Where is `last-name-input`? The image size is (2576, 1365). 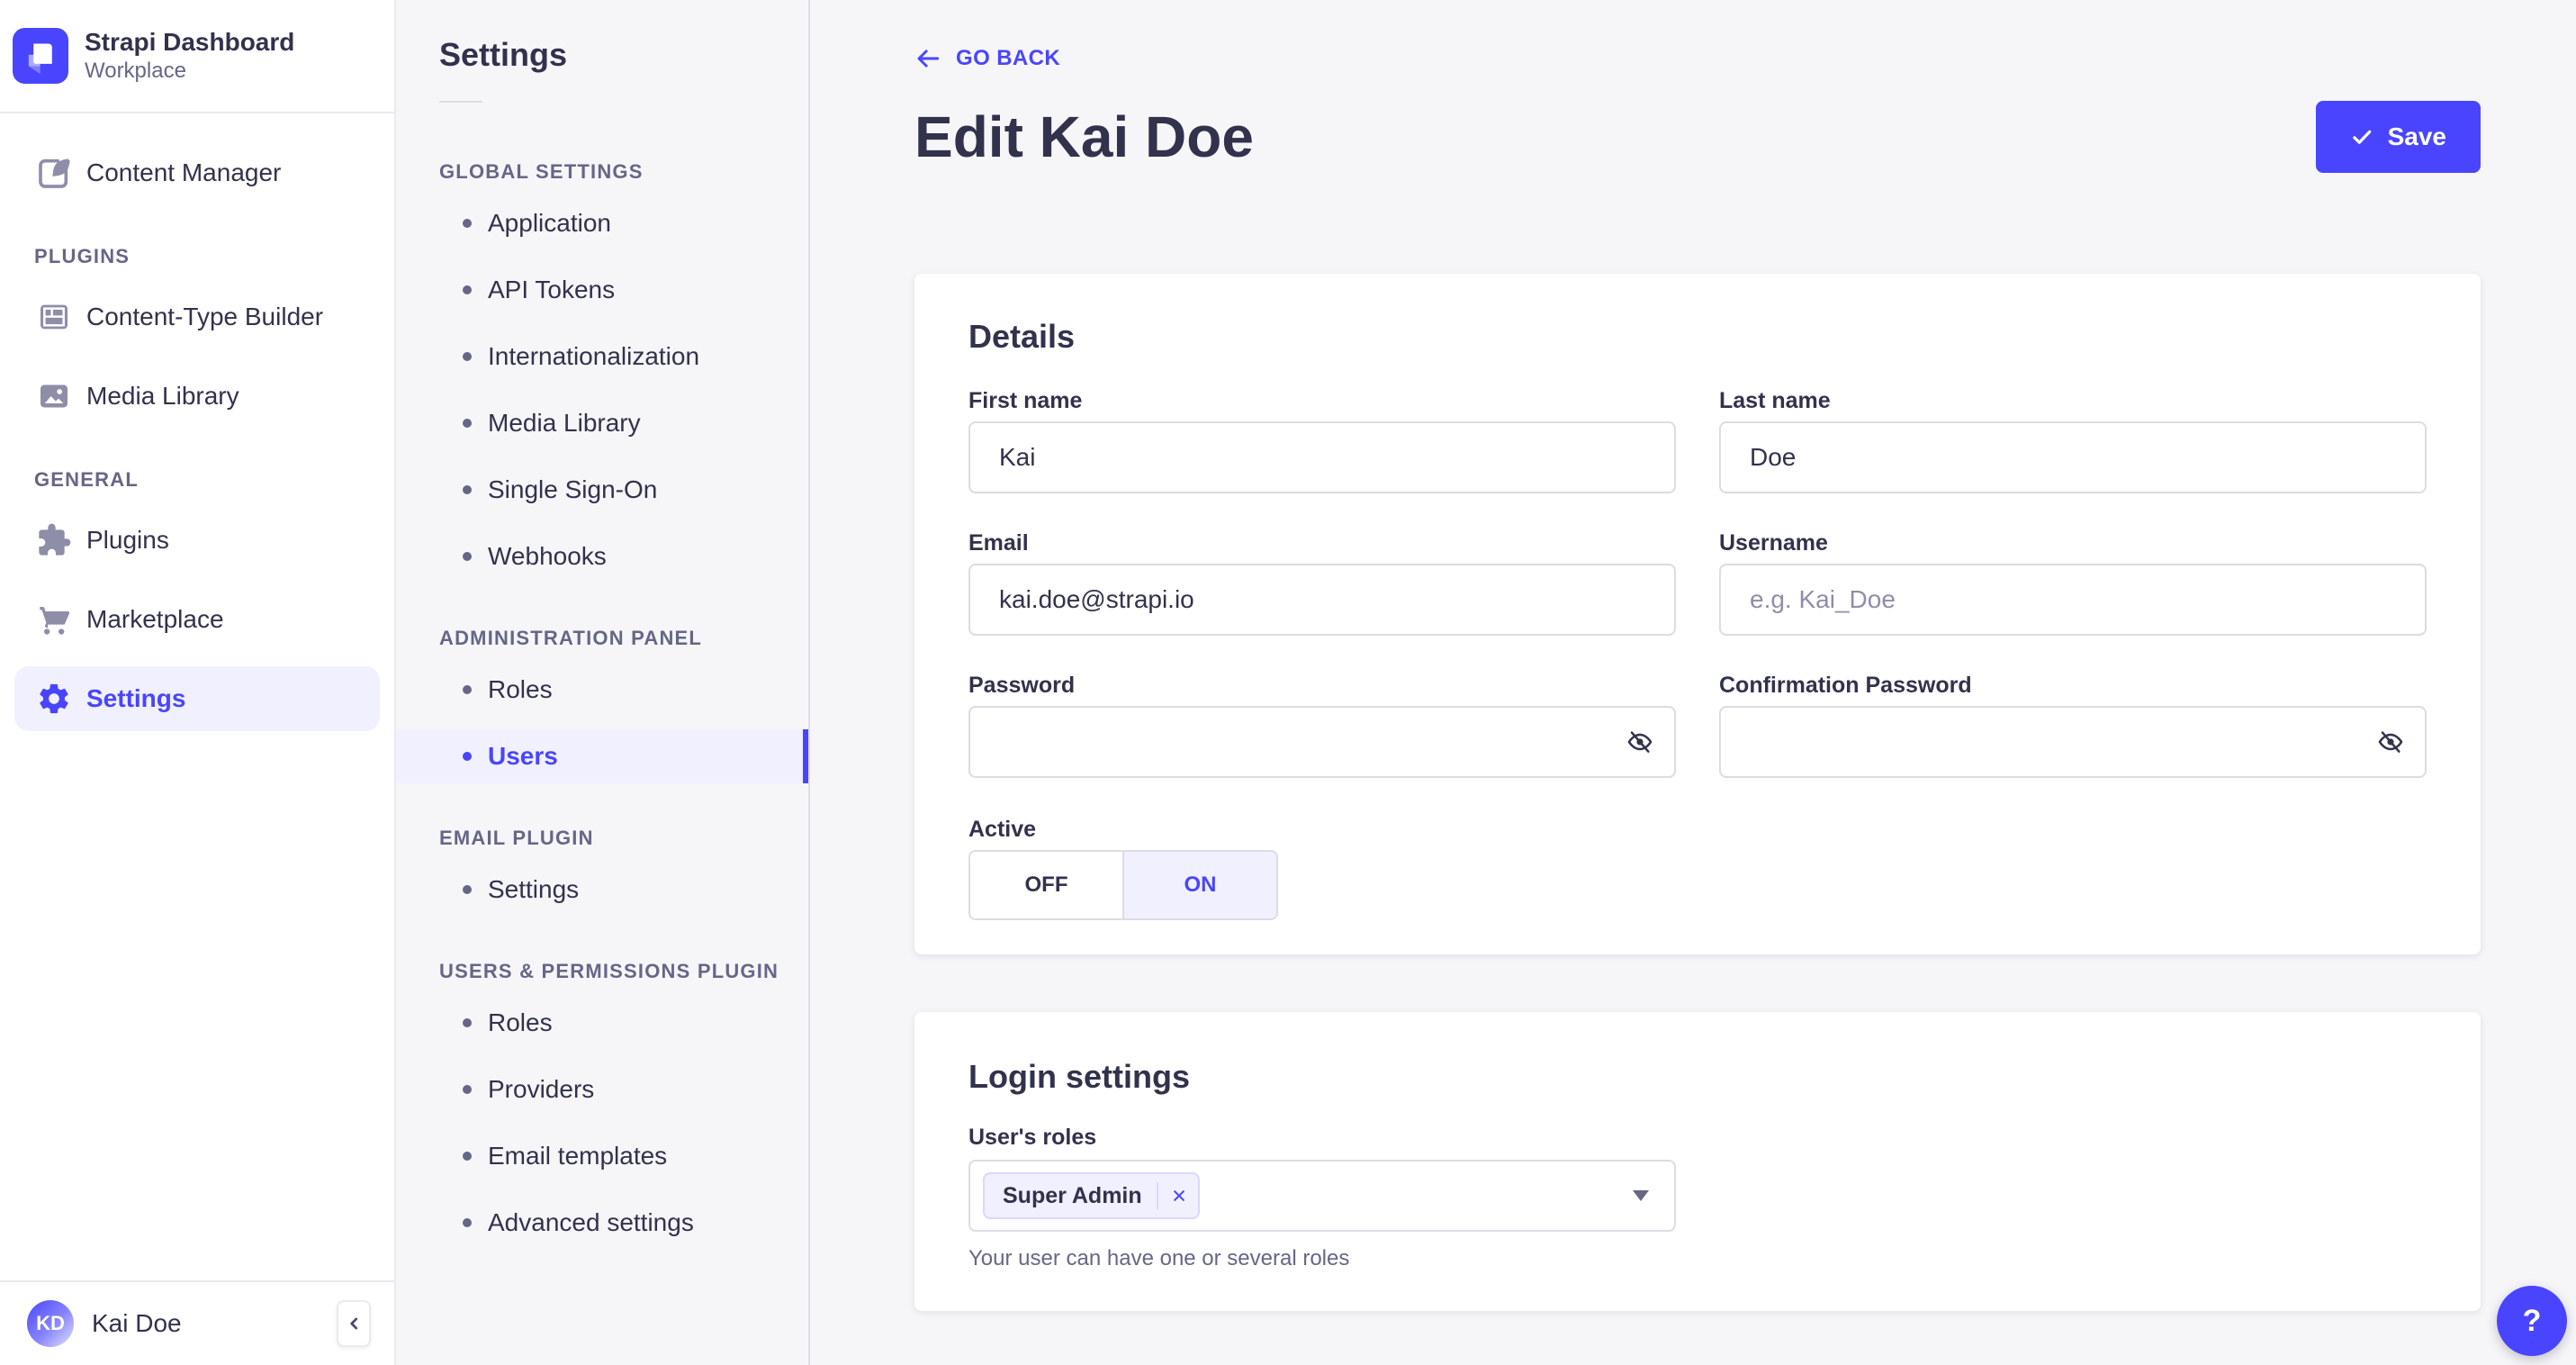 last-name-input is located at coordinates (2073, 457).